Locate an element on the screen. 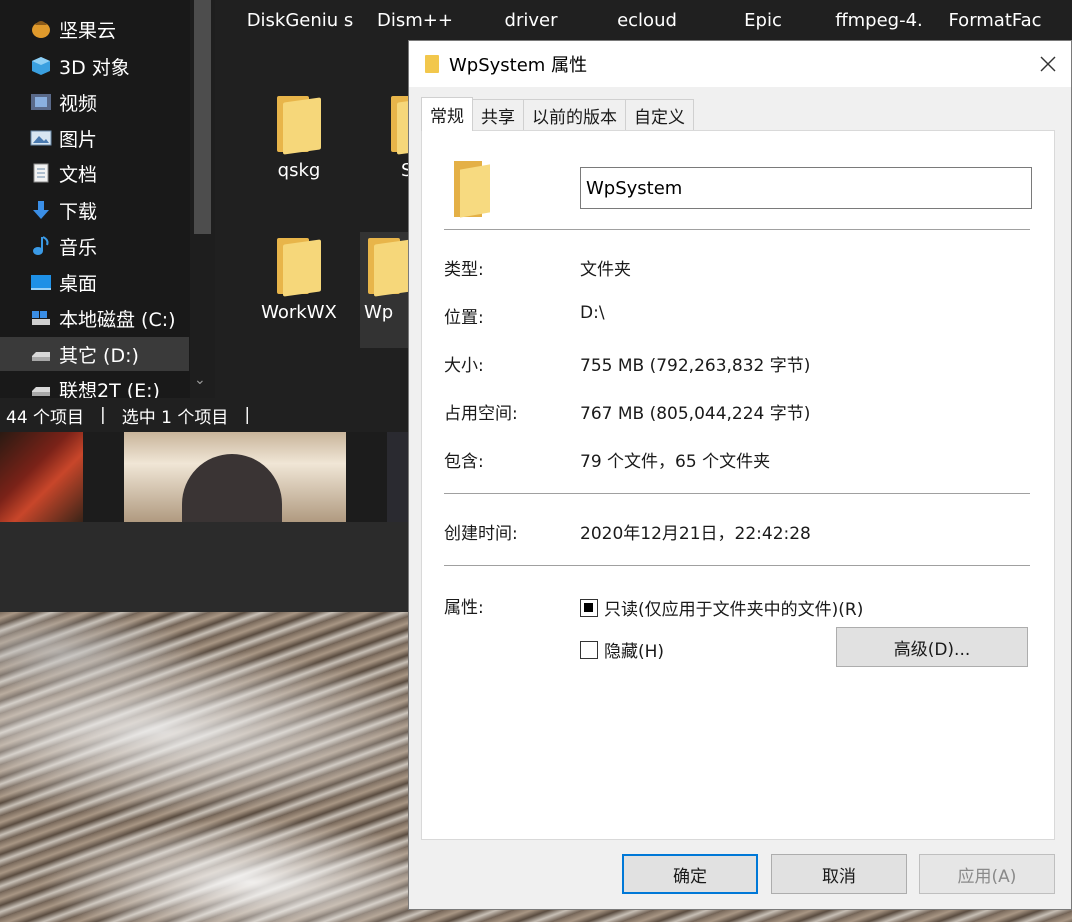 The image size is (1072, 922). nav-item-label: 坚果云 is located at coordinates (88, 30).